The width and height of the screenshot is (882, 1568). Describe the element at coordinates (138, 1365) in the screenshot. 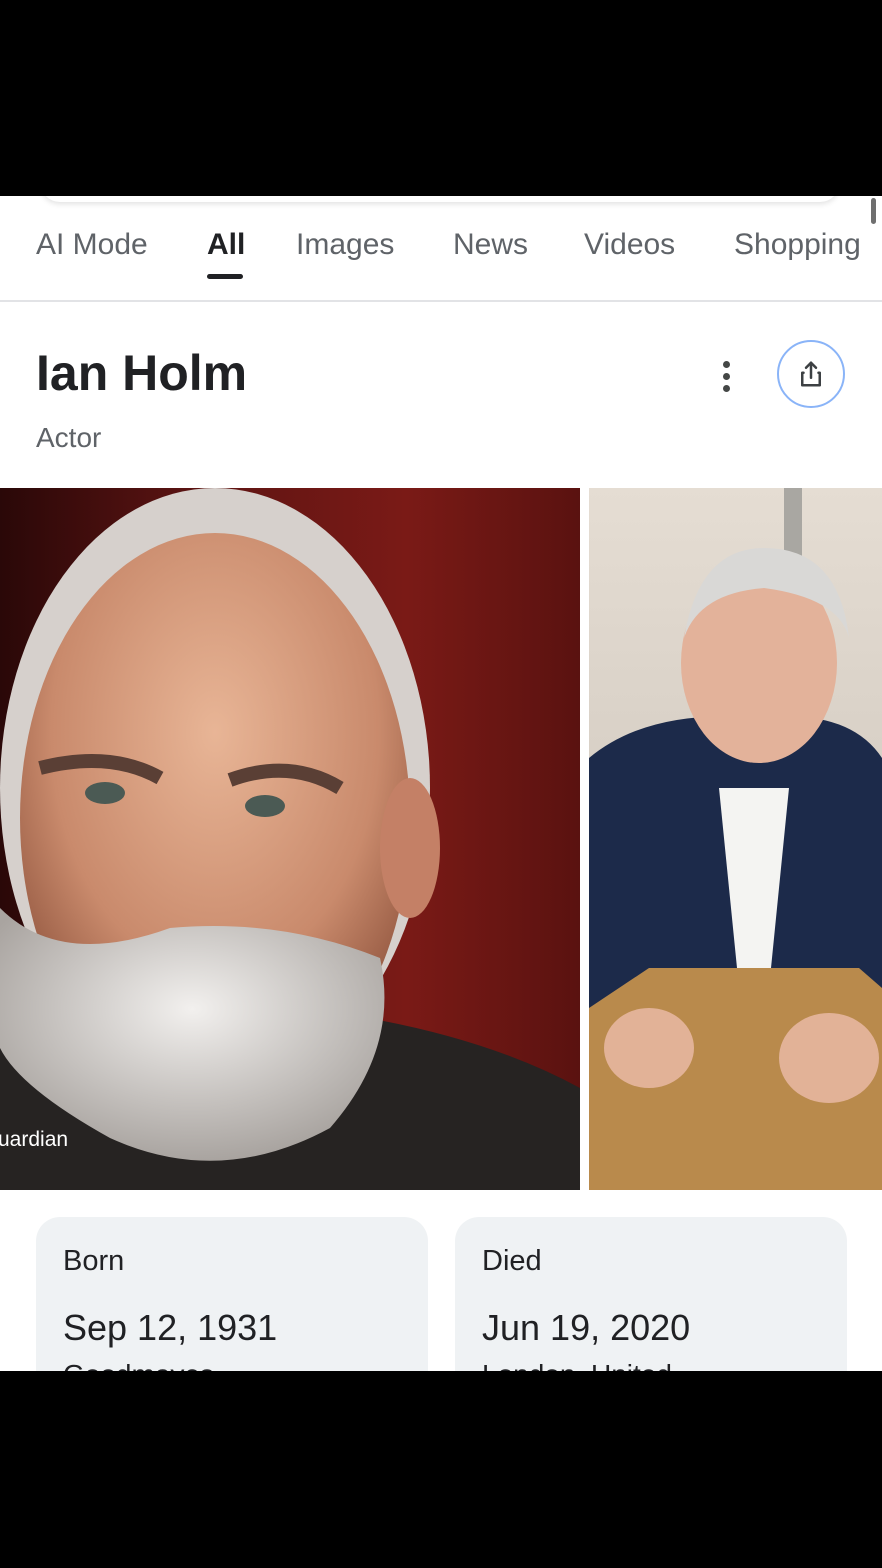

I see `fact-place: Goodmayes` at that location.